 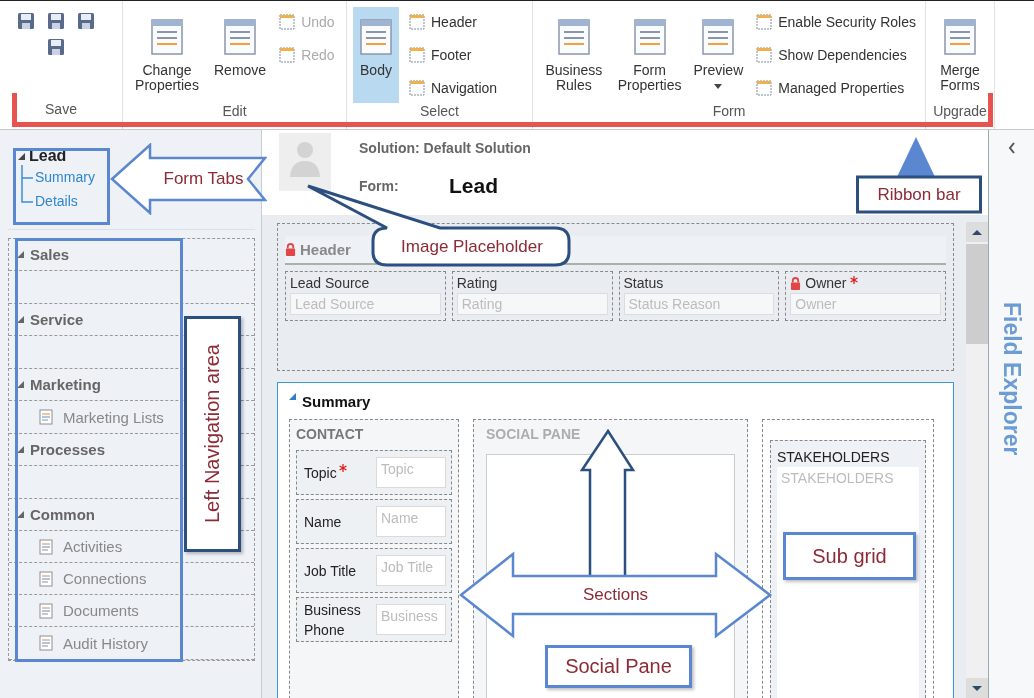 What do you see at coordinates (61, 110) in the screenshot?
I see `group-label: Save` at bounding box center [61, 110].